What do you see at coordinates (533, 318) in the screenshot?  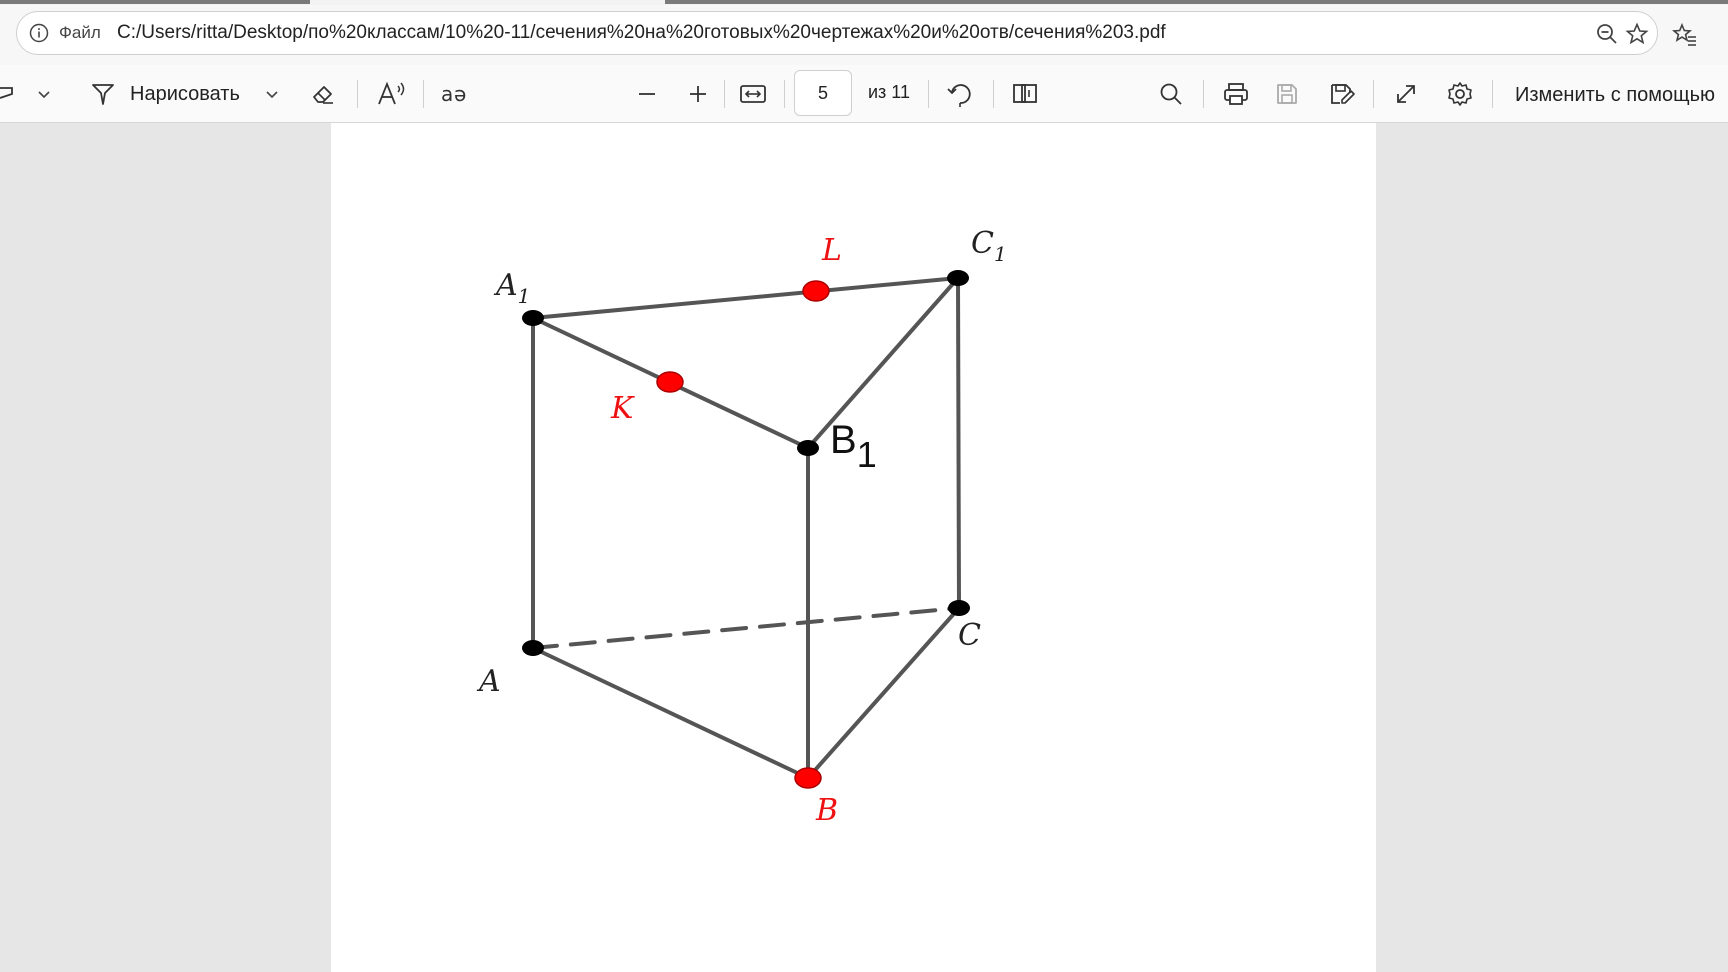 I see `vertex-A1` at bounding box center [533, 318].